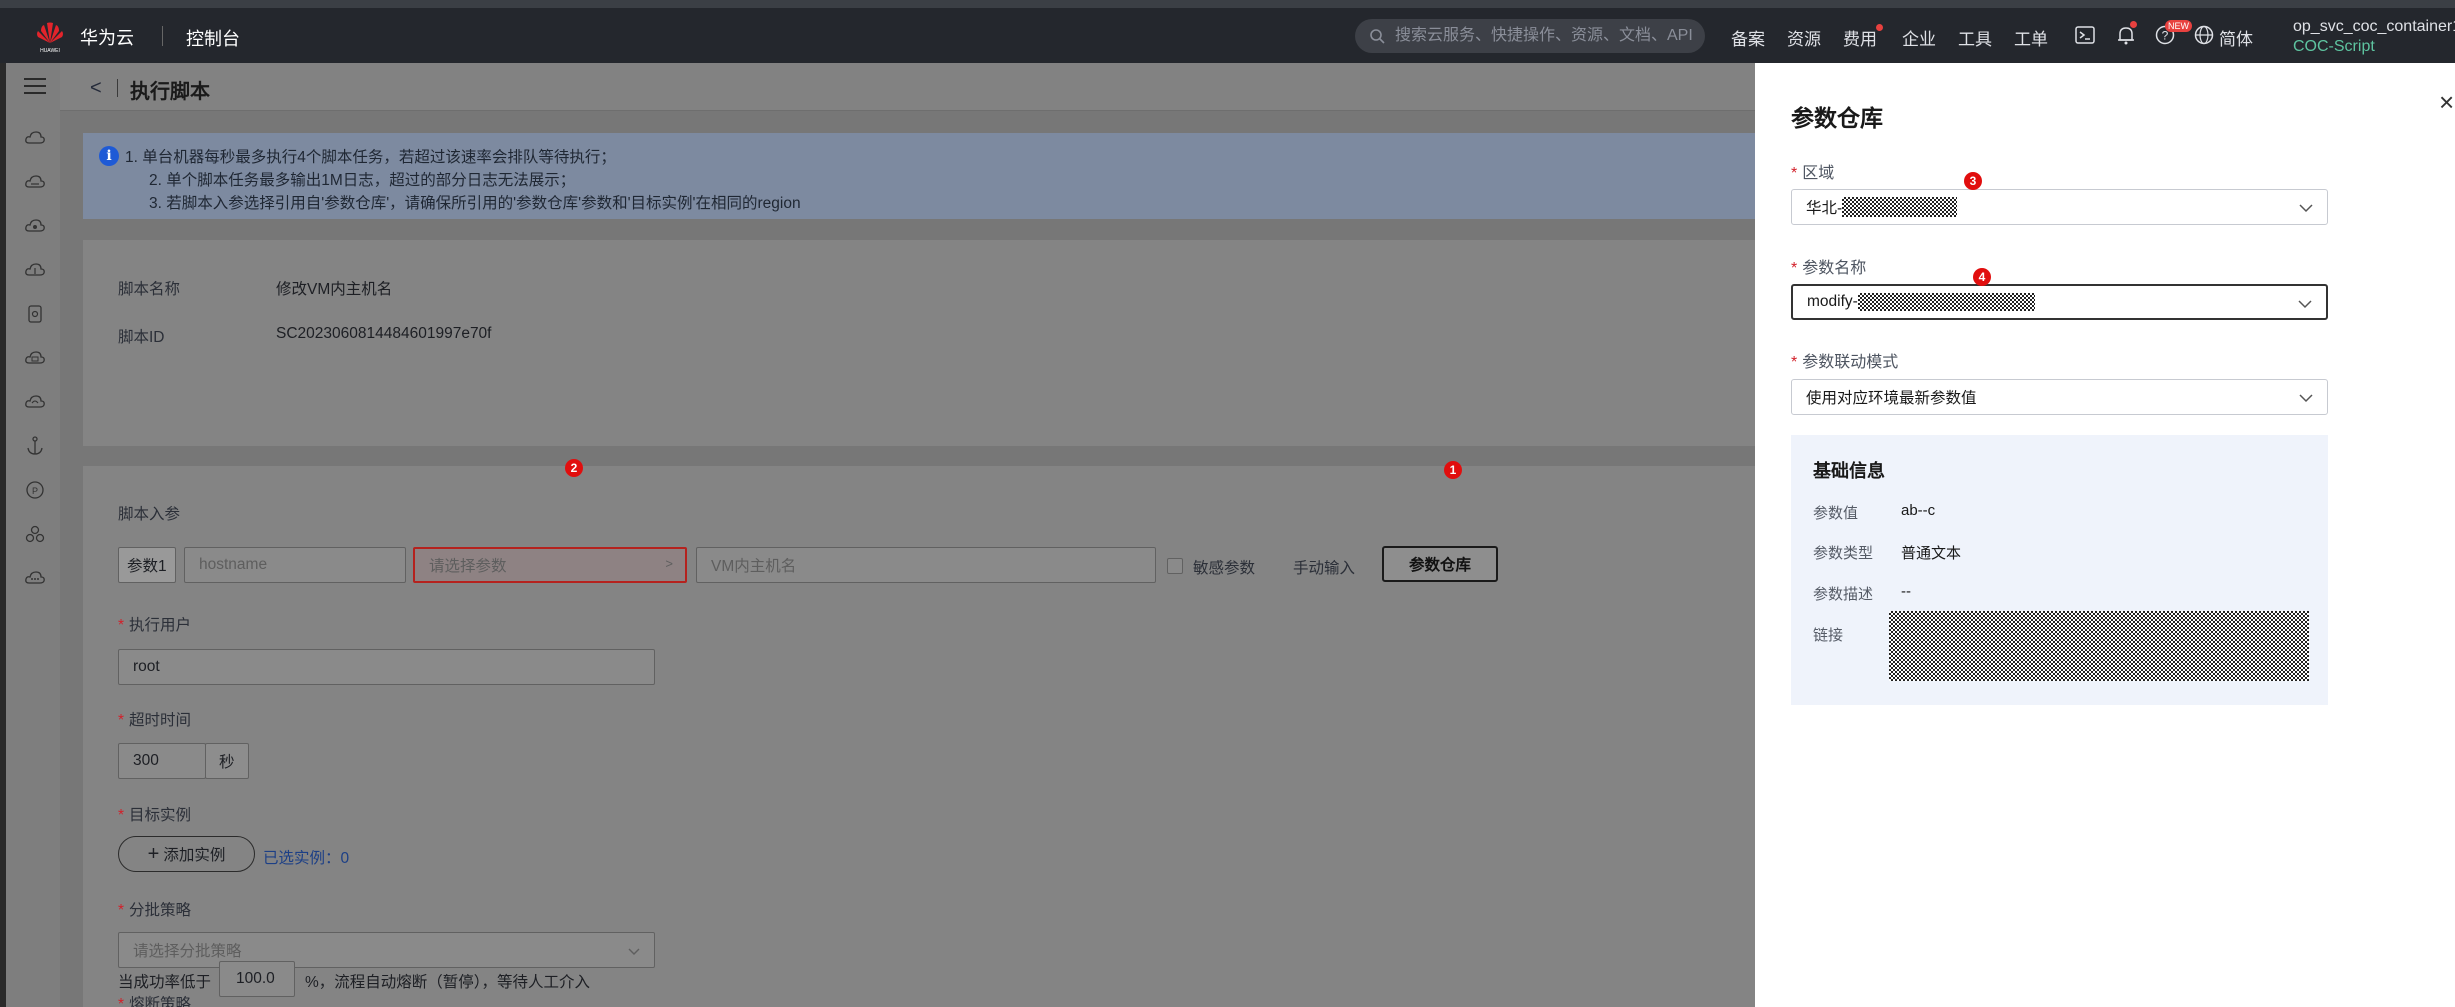  I want to click on script-params-label: 脚本入参, so click(149, 514).